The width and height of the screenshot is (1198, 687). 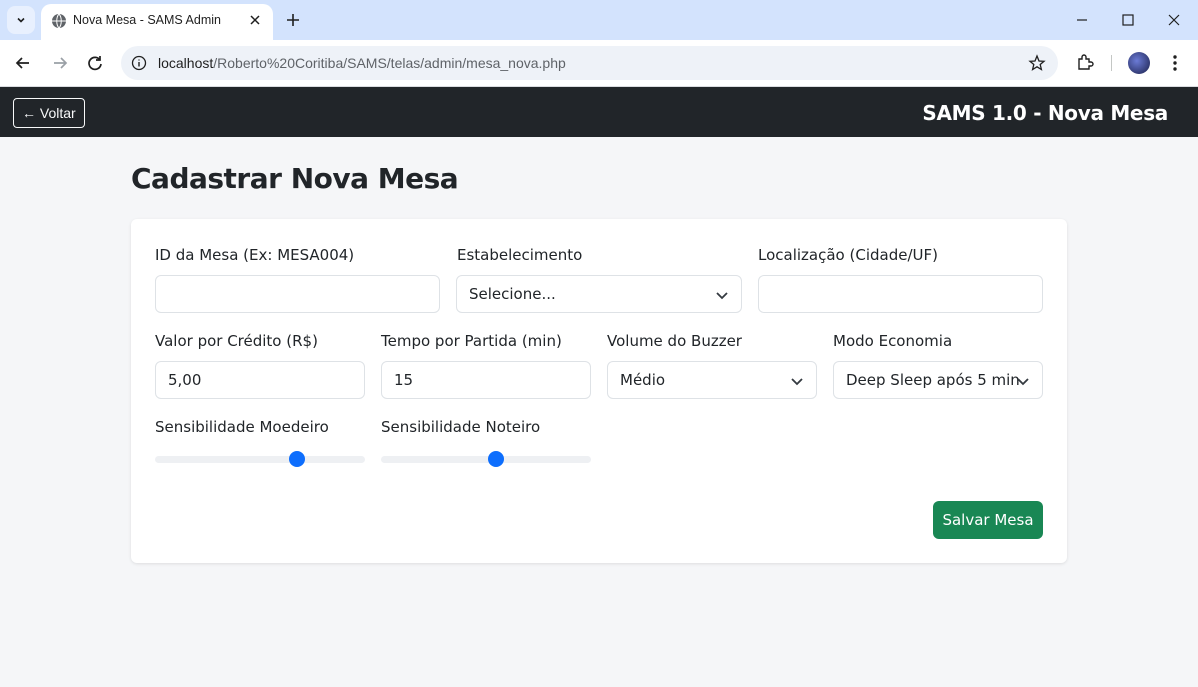 What do you see at coordinates (1175, 63) in the screenshot?
I see `more-menu-icon` at bounding box center [1175, 63].